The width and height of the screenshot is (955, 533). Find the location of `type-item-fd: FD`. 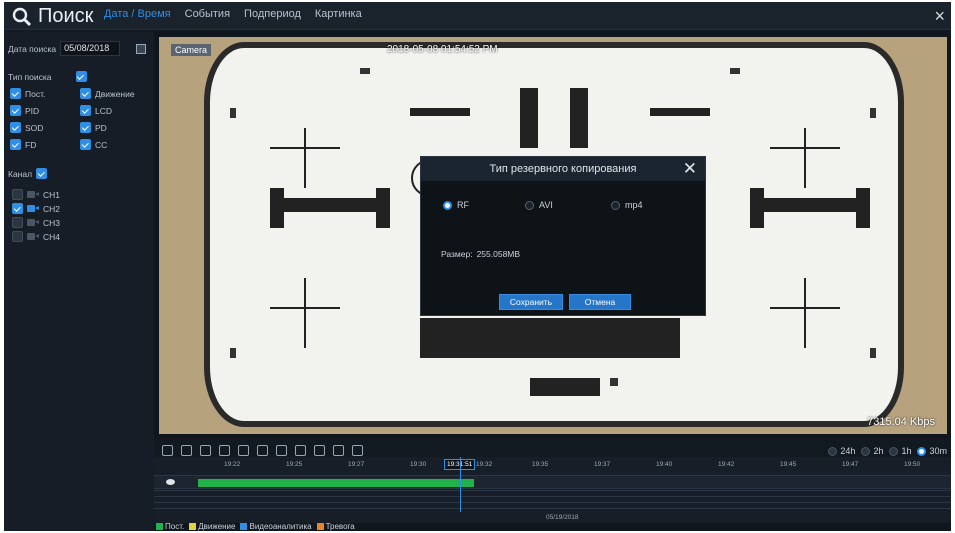

type-item-fd: FD is located at coordinates (23, 144).